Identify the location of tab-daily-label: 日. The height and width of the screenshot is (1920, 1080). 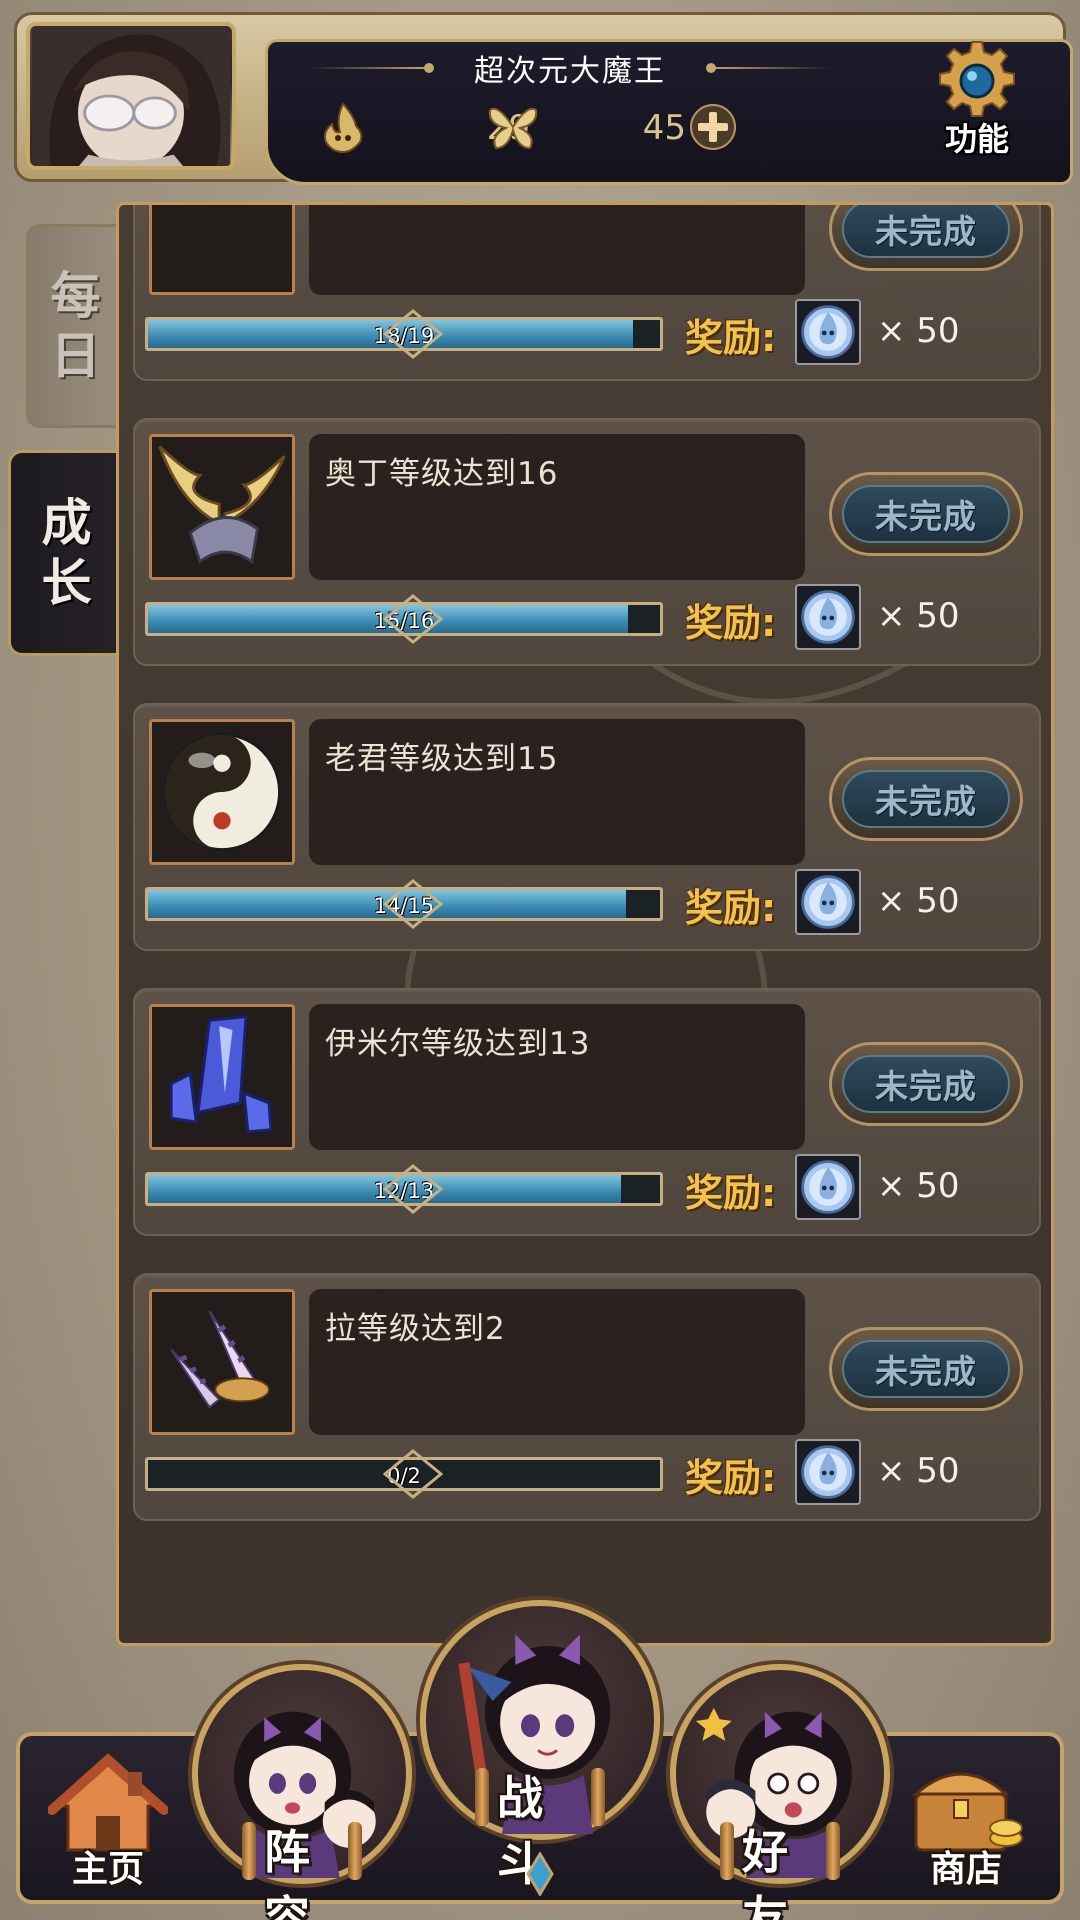
(75, 356).